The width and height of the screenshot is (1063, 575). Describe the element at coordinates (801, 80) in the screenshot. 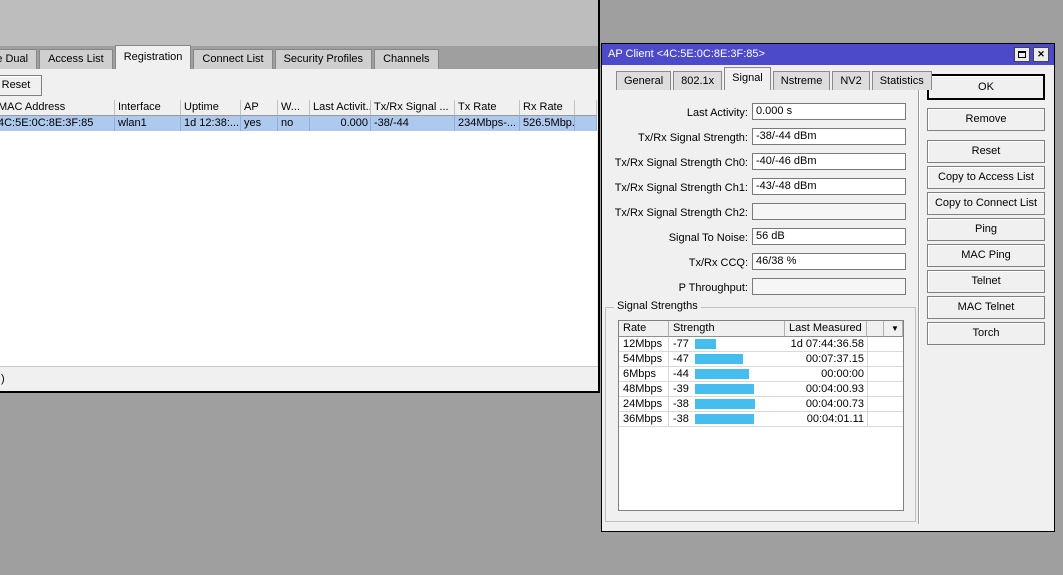

I see `tab-nstreme: Nstreme` at that location.